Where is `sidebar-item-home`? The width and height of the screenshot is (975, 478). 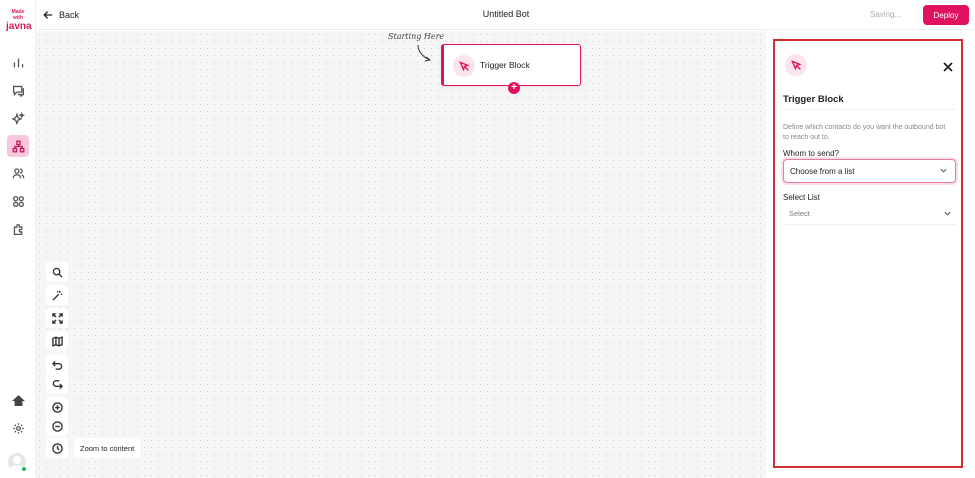 sidebar-item-home is located at coordinates (18, 400).